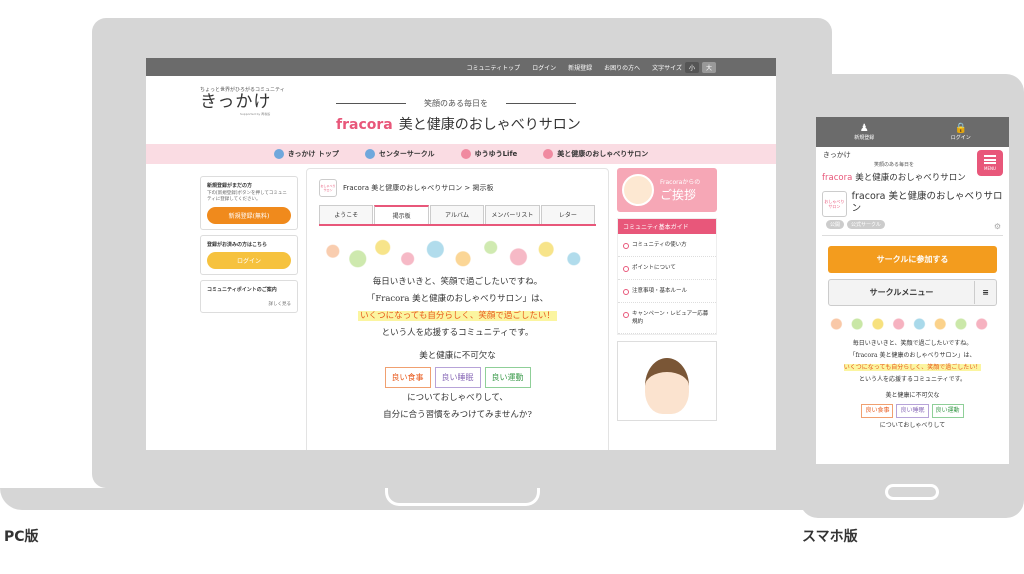  What do you see at coordinates (960, 128) in the screenshot?
I see `lock-icon: 🔒` at bounding box center [960, 128].